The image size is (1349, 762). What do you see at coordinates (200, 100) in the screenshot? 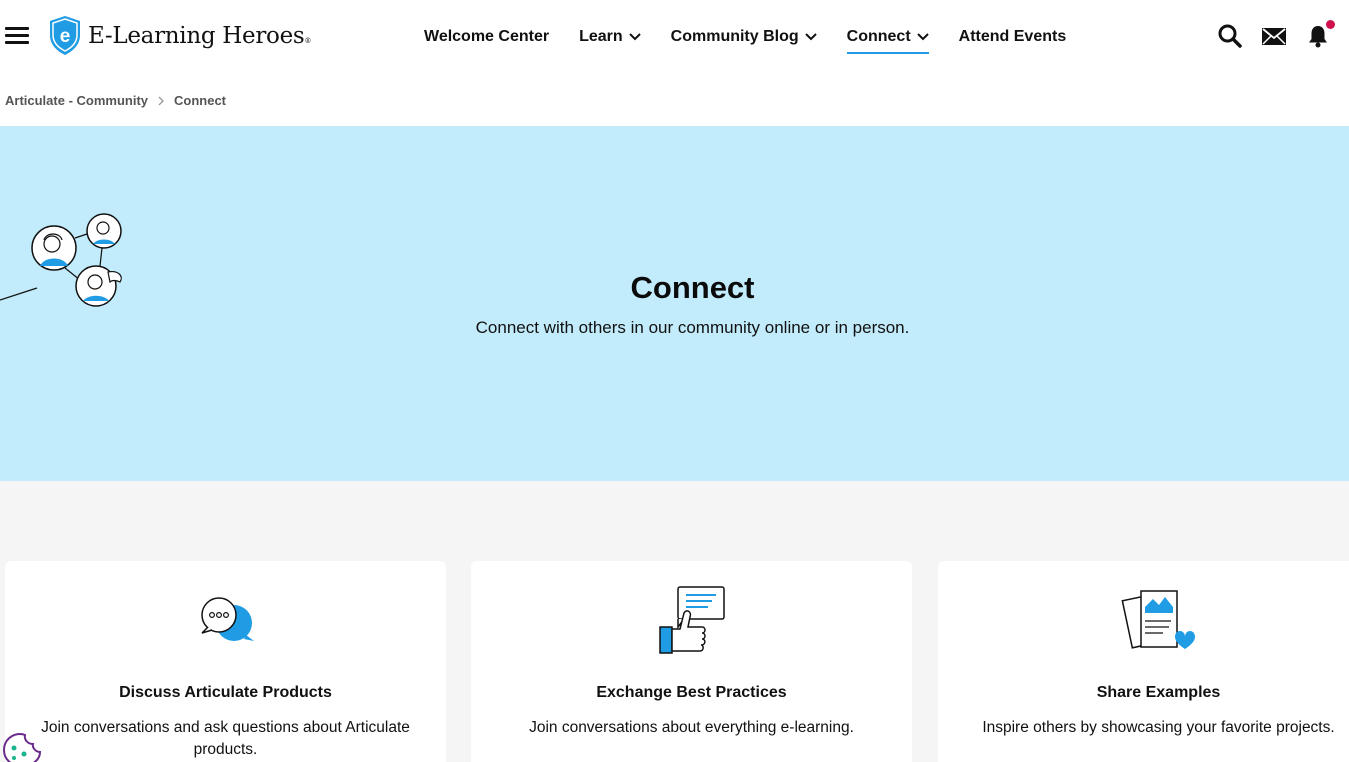
I see `breadcrumb-current: Connect` at bounding box center [200, 100].